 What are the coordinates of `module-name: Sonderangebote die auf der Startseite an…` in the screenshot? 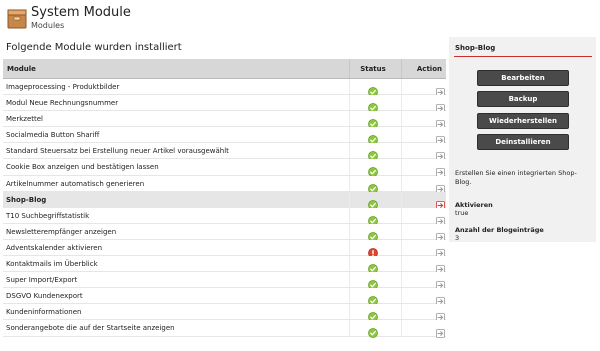 It's located at (90, 328).